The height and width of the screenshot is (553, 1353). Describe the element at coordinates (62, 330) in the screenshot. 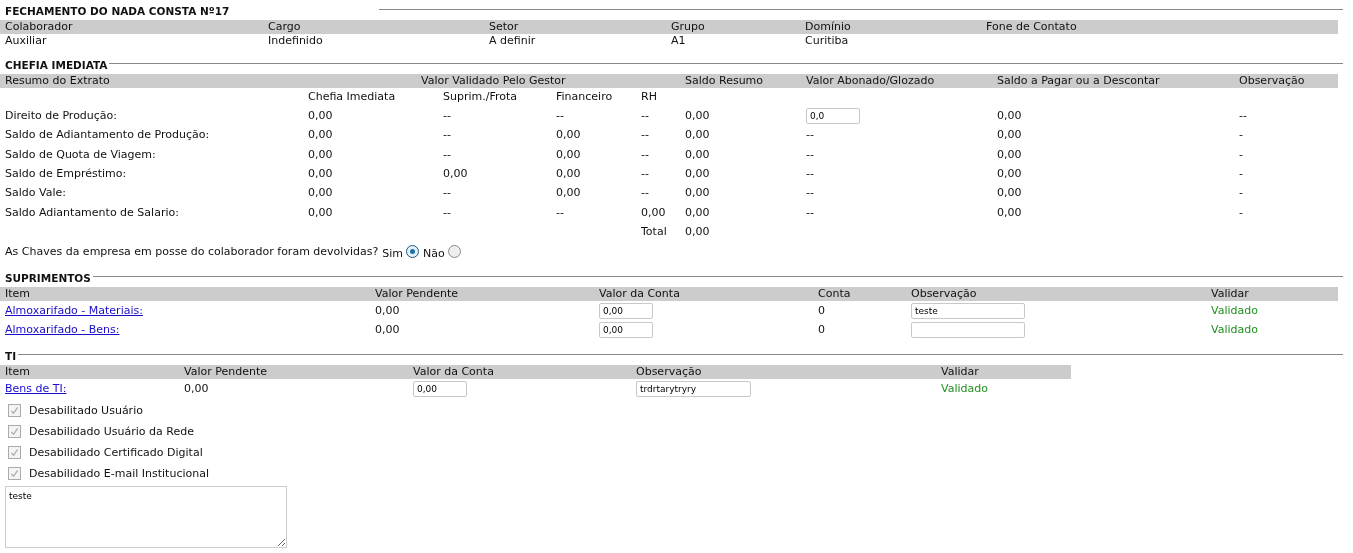

I see `item-link: Almoxarifado - Bens:` at that location.